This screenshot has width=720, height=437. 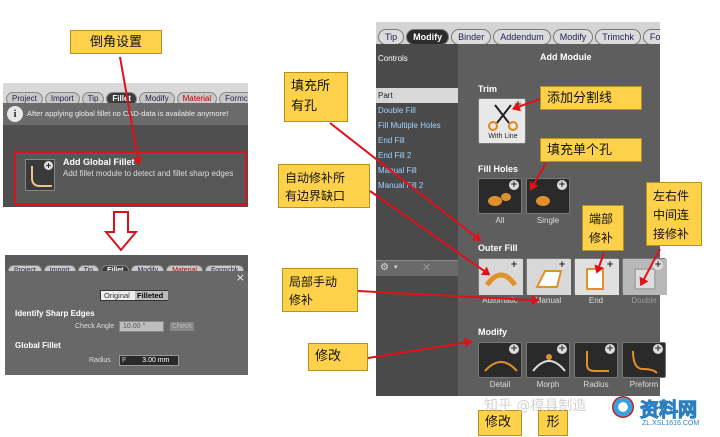 What do you see at coordinates (240, 277) in the screenshot?
I see `close-icon: ×` at bounding box center [240, 277].